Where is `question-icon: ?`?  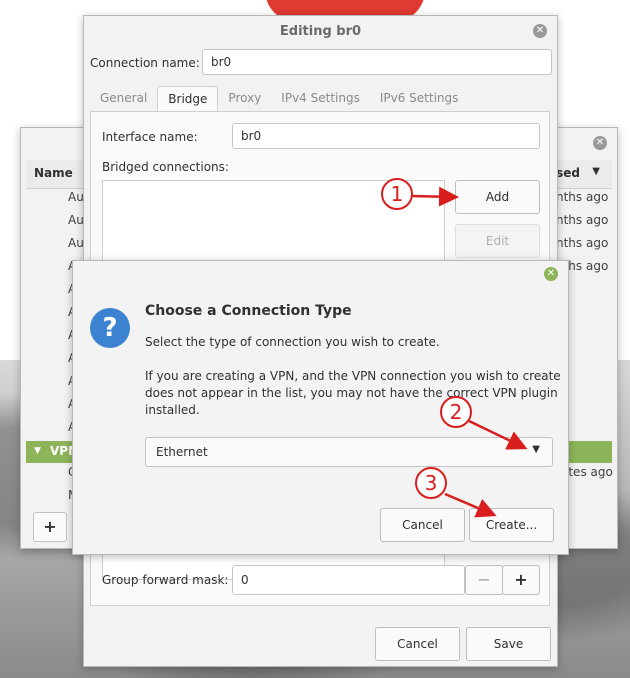
question-icon: ? is located at coordinates (110, 328).